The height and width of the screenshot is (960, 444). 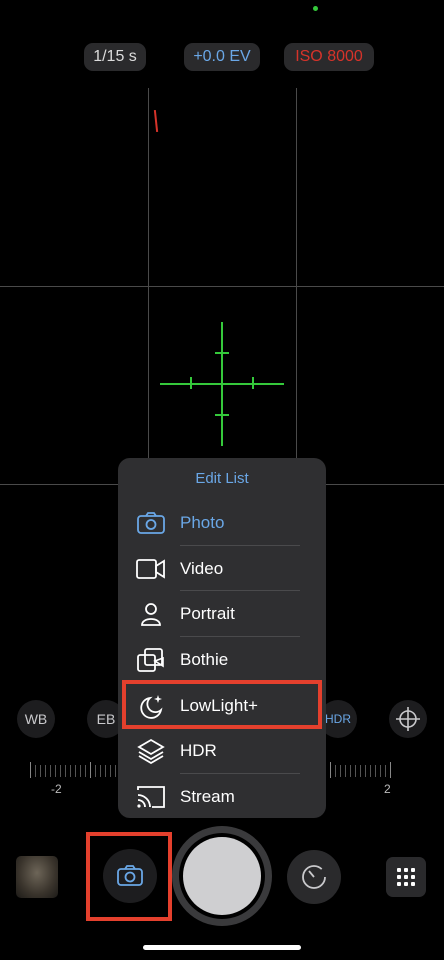 I want to click on exposure-pill: +0.0 EV, so click(x=222, y=57).